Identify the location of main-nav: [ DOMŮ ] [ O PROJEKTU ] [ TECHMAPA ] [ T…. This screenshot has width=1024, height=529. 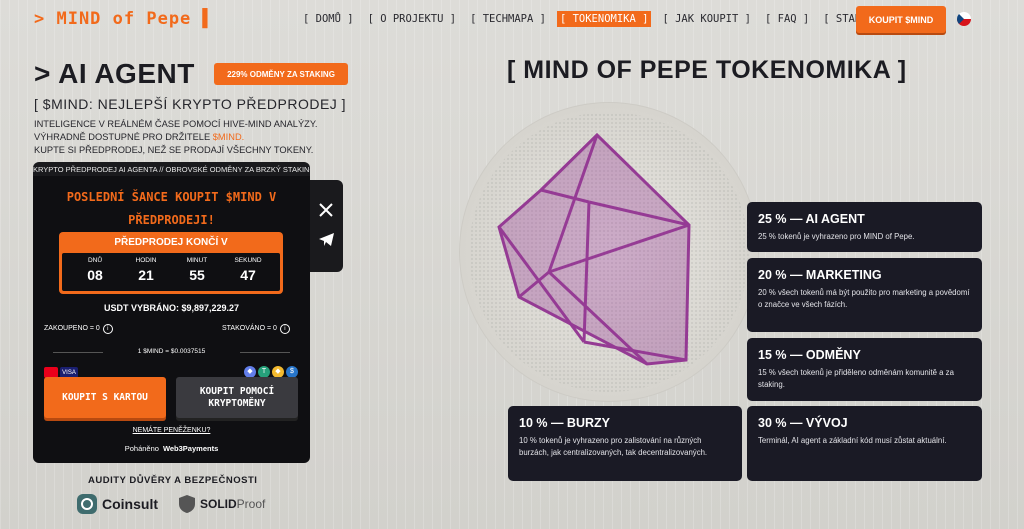
(598, 19).